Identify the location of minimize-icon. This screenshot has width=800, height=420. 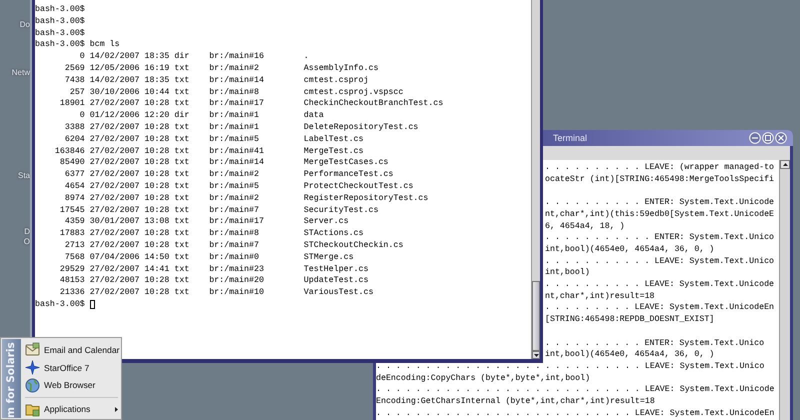
(755, 138).